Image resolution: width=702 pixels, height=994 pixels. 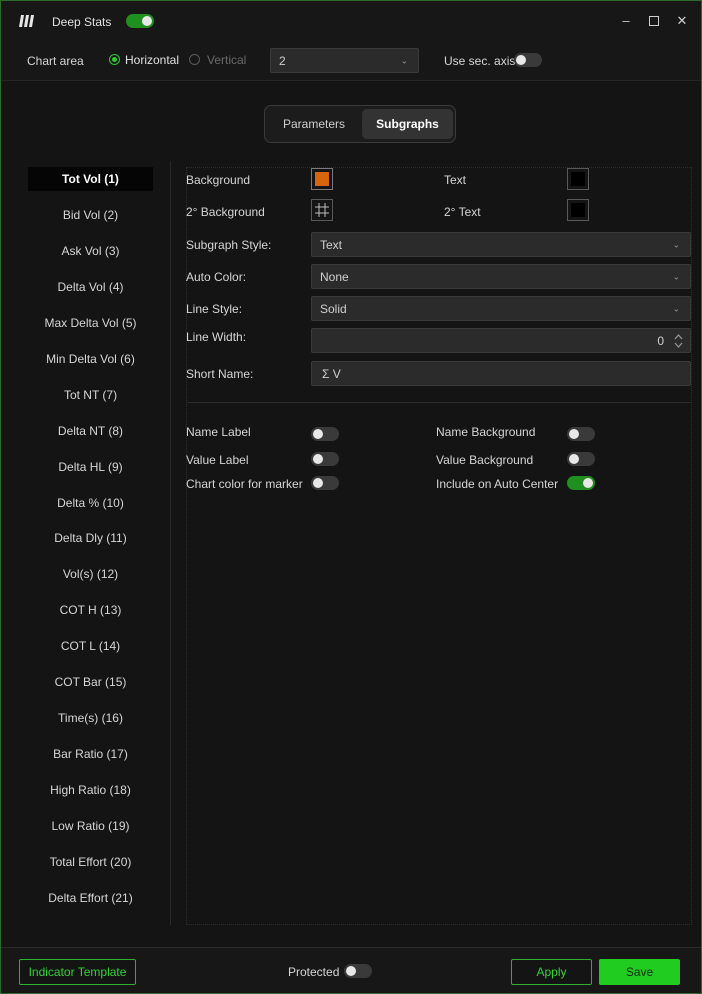 I want to click on subgraph-item: Delta NT (8), so click(x=90, y=431).